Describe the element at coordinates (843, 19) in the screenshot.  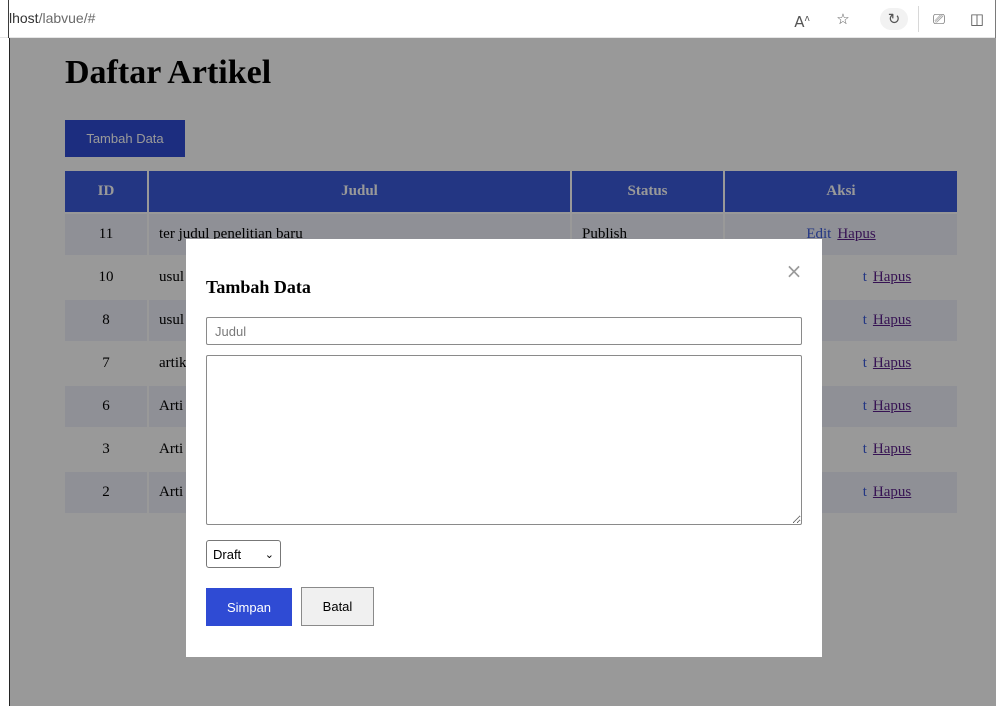
I see `favorite-star-icon: ☆` at that location.